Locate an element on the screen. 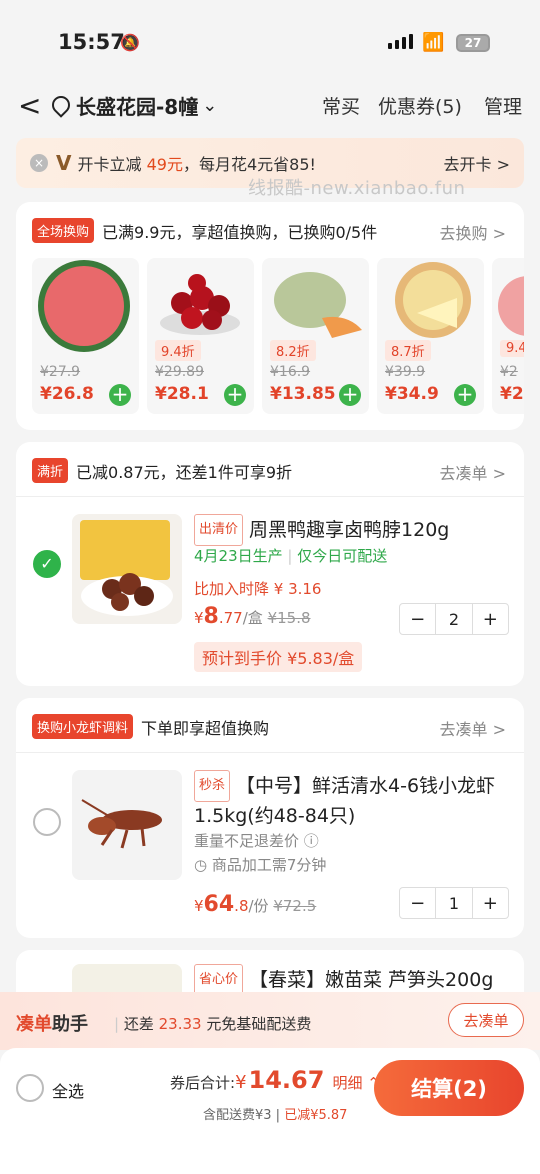 Image resolution: width=540 pixels, height=1174 pixels. old-price: ¥39.9 is located at coordinates (405, 372).